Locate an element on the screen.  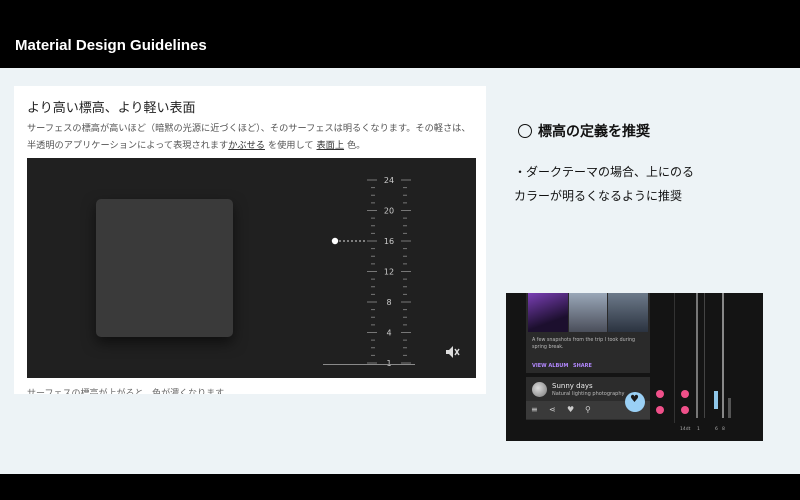
bottom-bar is located at coordinates (400, 487).